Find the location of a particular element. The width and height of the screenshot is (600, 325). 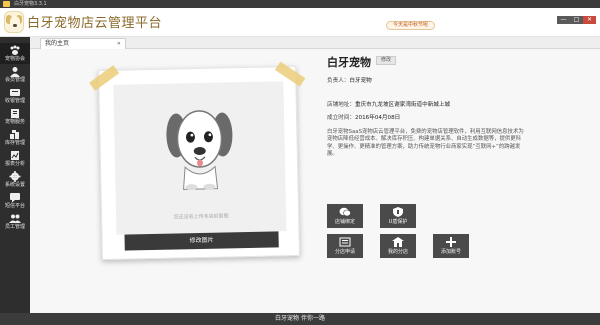

gear-icon is located at coordinates (15, 176).